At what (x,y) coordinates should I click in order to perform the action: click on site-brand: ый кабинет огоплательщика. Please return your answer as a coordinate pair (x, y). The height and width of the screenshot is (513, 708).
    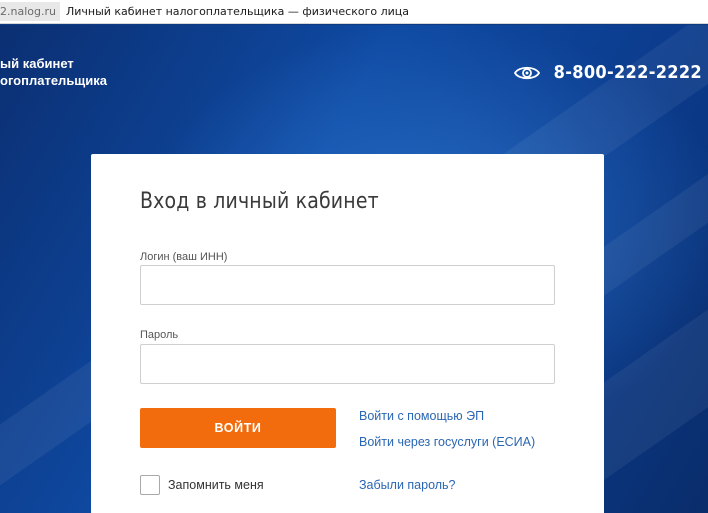
    Looking at the image, I should click on (53, 72).